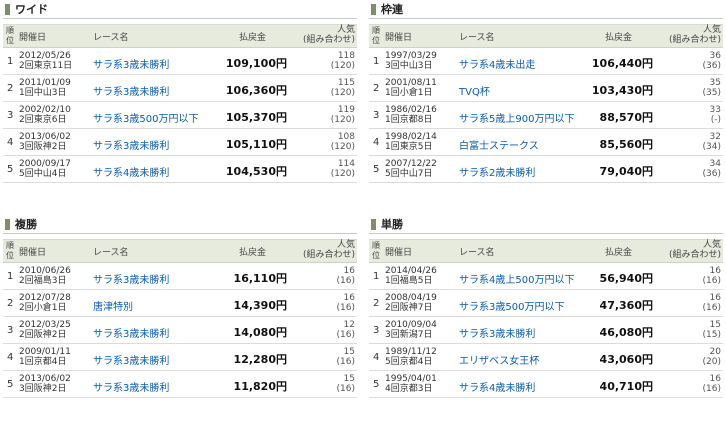 This screenshot has width=726, height=426. What do you see at coordinates (516, 117) in the screenshot?
I see `race-link: サラ系5歳上900万円以下` at bounding box center [516, 117].